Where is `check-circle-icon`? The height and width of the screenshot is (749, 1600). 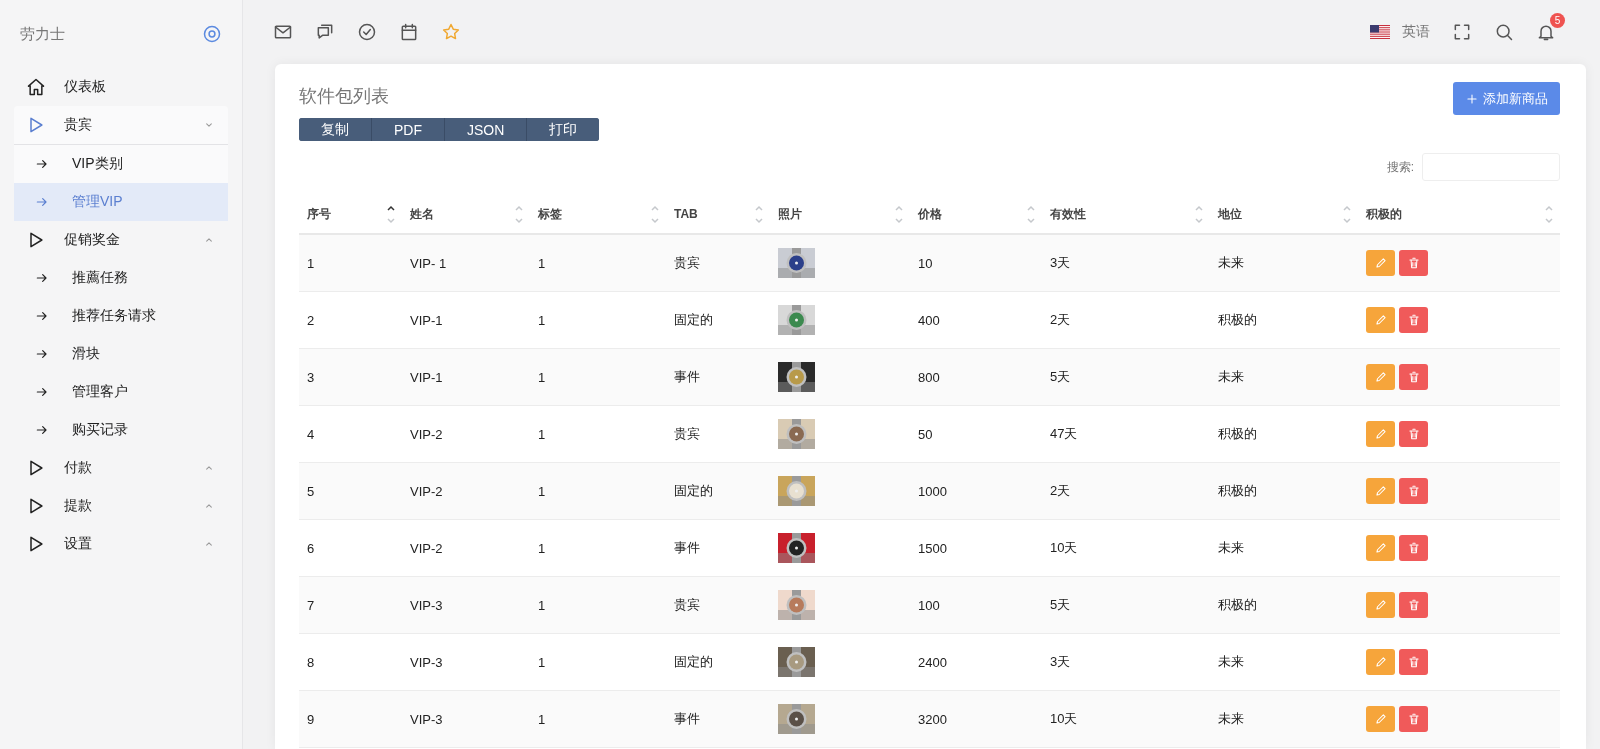
check-circle-icon is located at coordinates (367, 32).